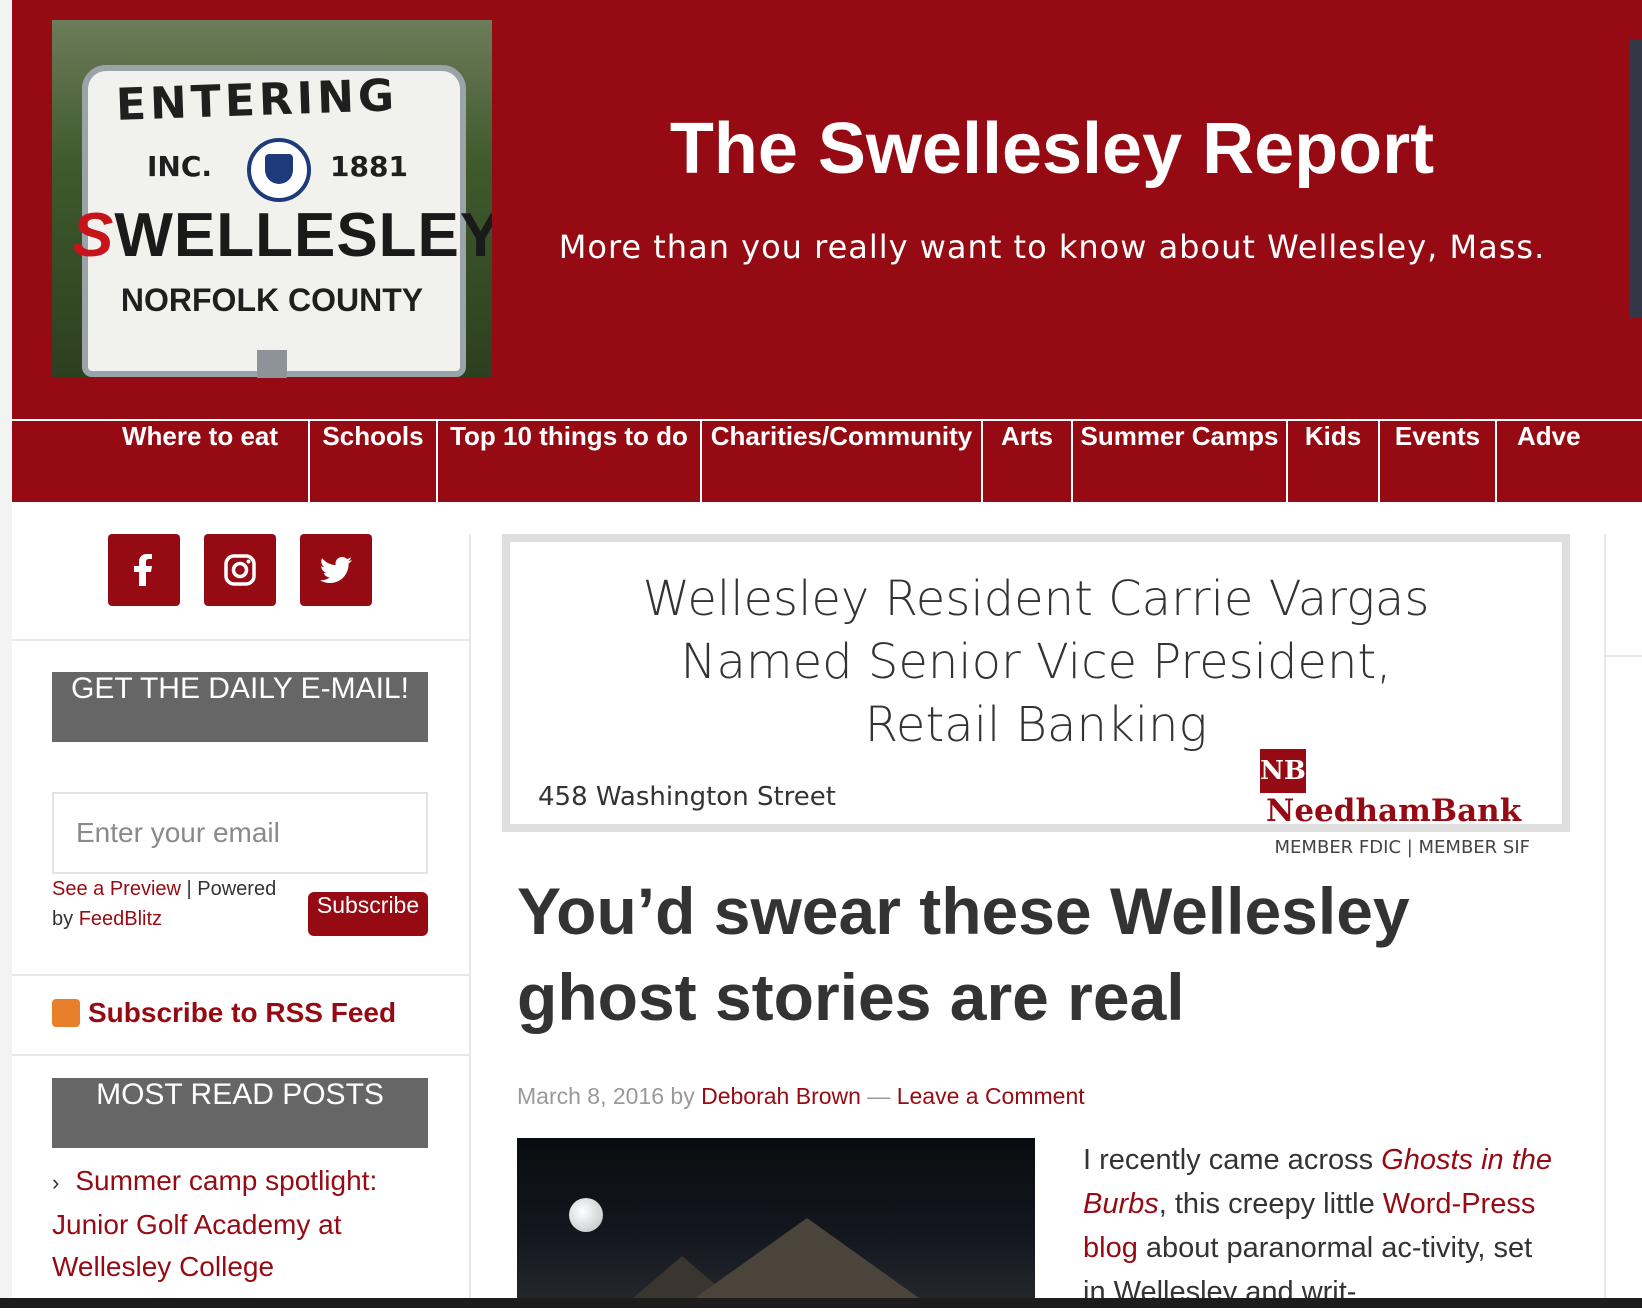 The width and height of the screenshot is (1642, 1314). I want to click on nav-item-advertise: Adve, so click(1569, 461).